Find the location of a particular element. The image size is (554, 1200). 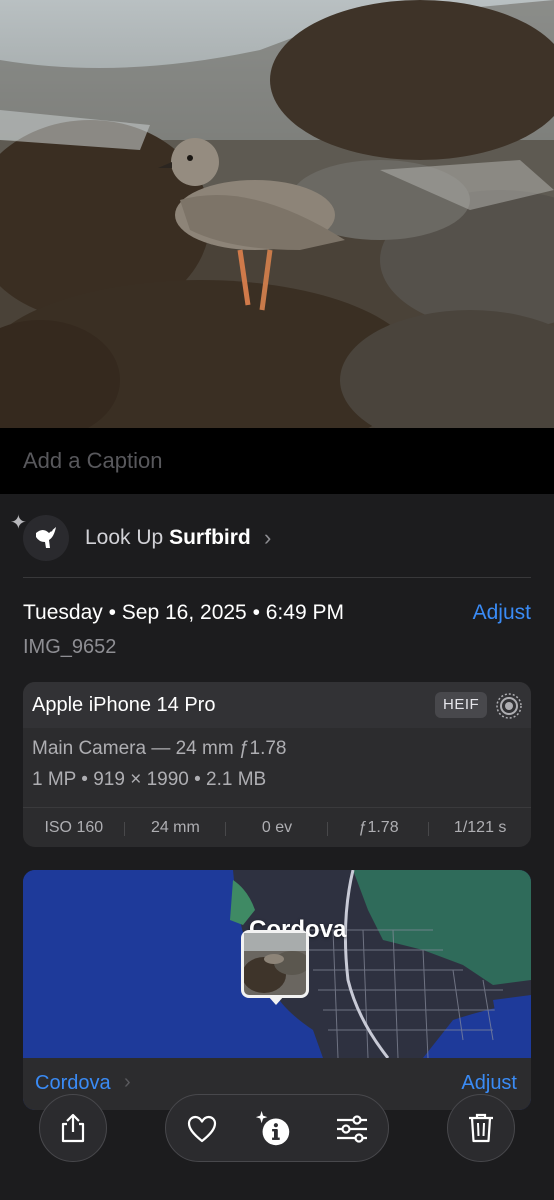

share-icon is located at coordinates (73, 1128).